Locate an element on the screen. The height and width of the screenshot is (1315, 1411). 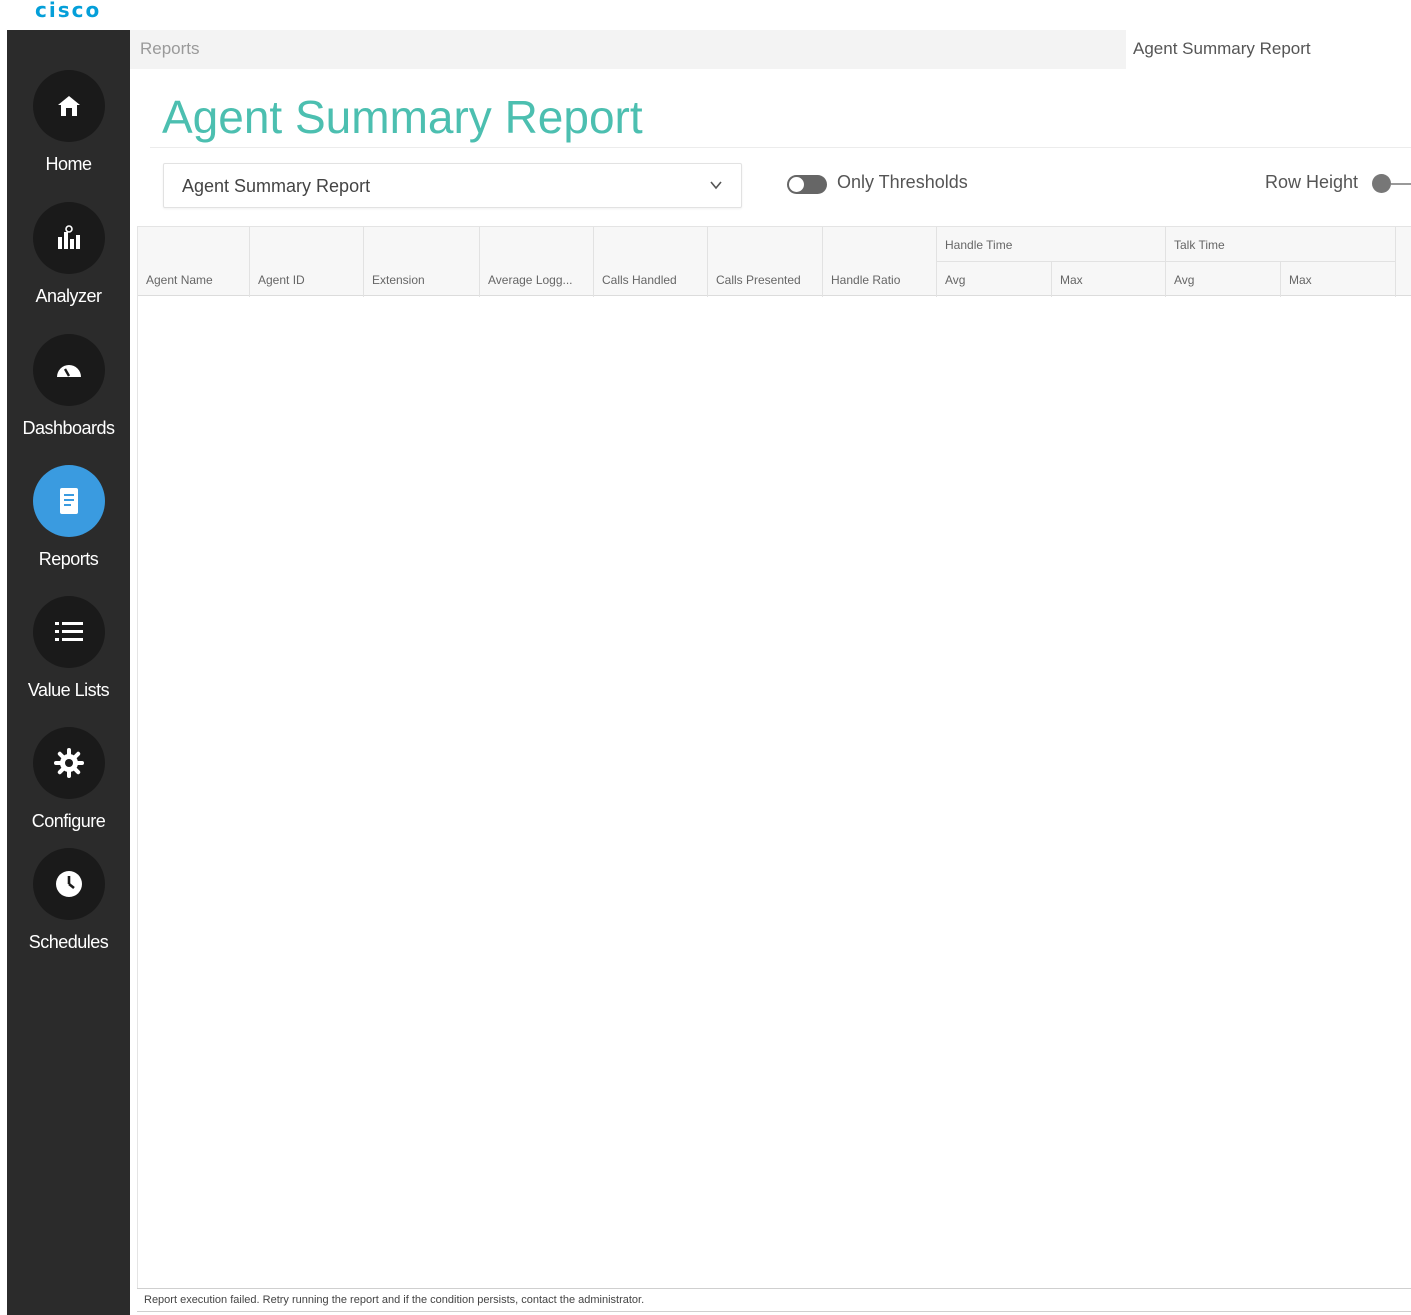
page-title: Agent Summary Report is located at coordinates (402, 117).